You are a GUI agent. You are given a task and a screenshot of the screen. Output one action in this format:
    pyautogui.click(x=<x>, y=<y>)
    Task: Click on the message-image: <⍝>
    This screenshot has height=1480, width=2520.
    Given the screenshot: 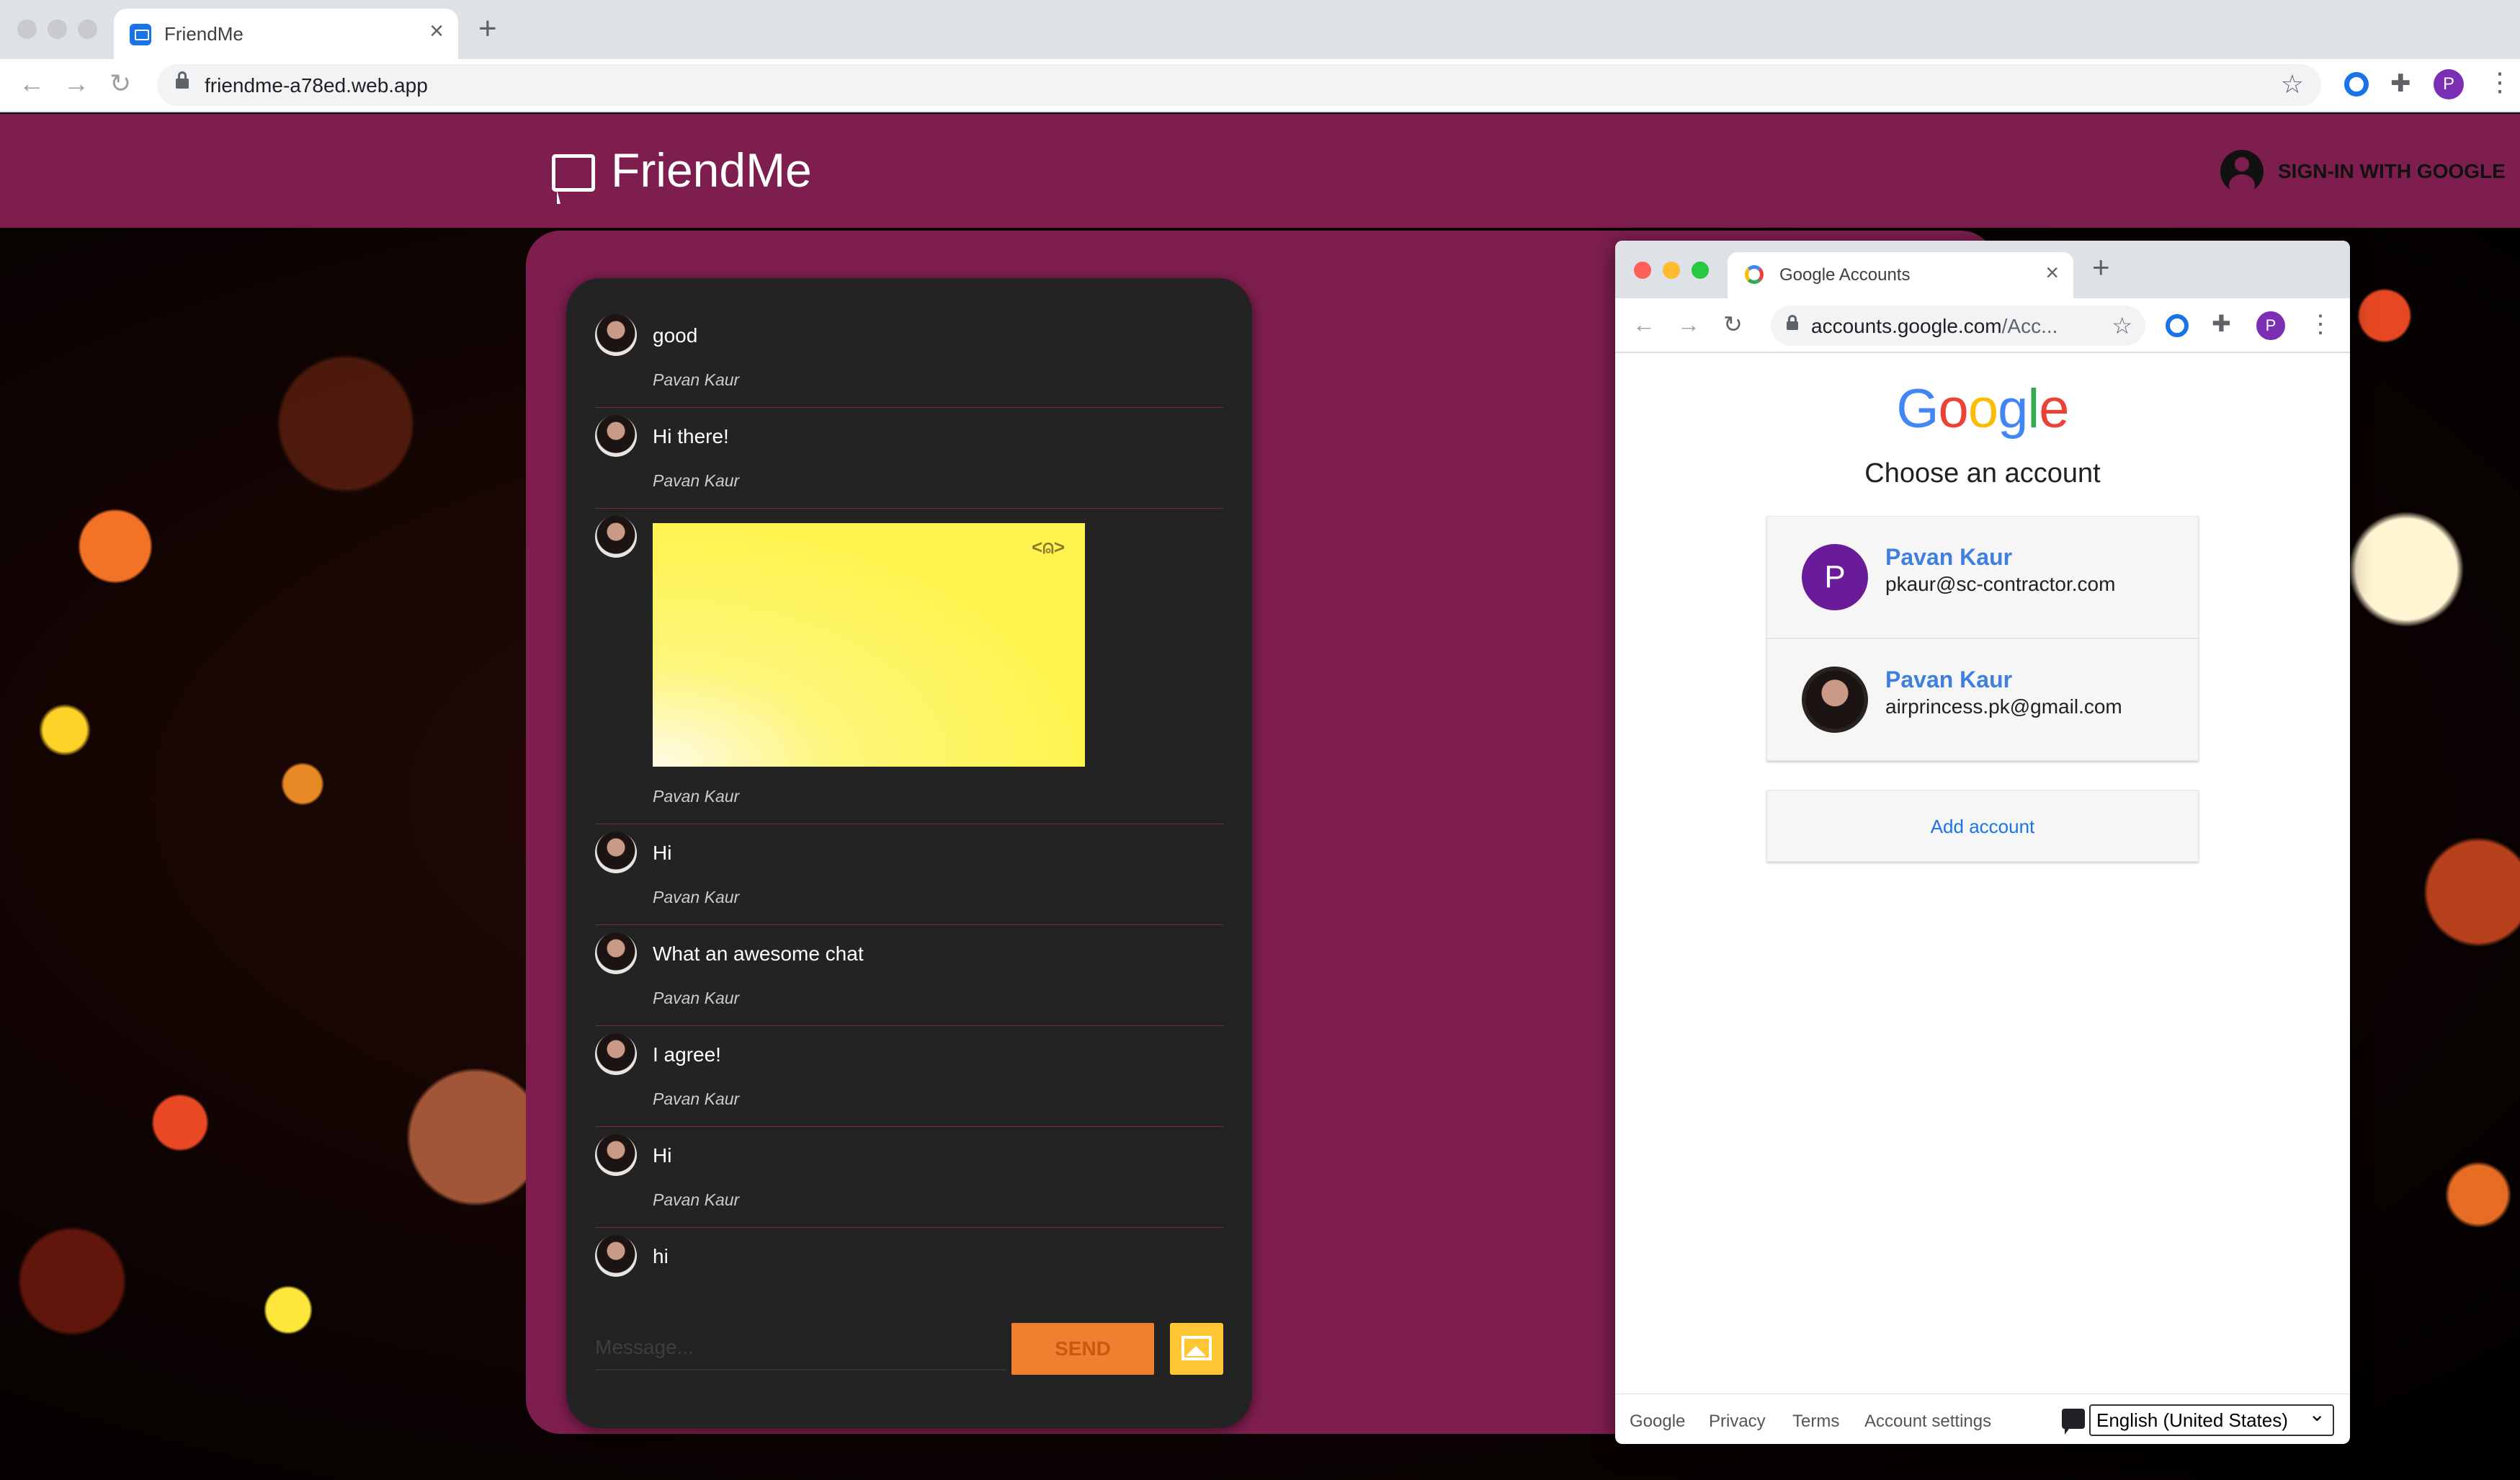 What is the action you would take?
    pyautogui.click(x=869, y=645)
    